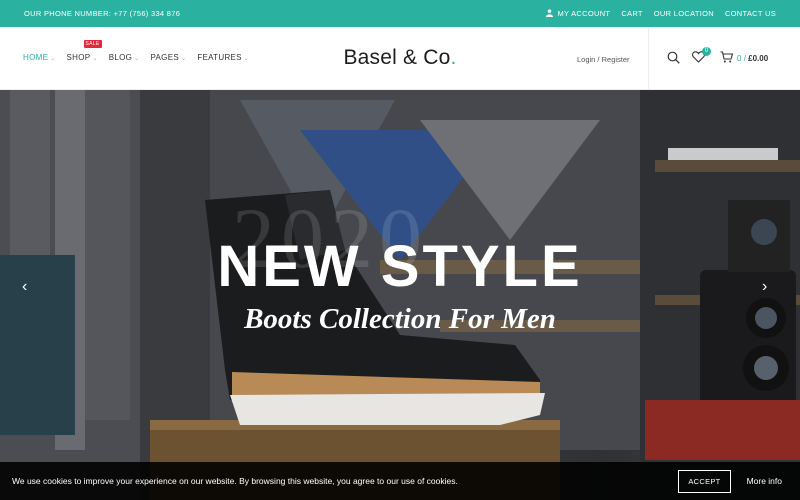  What do you see at coordinates (704, 481) in the screenshot?
I see `accept-cookies-button: ACCEPT` at bounding box center [704, 481].